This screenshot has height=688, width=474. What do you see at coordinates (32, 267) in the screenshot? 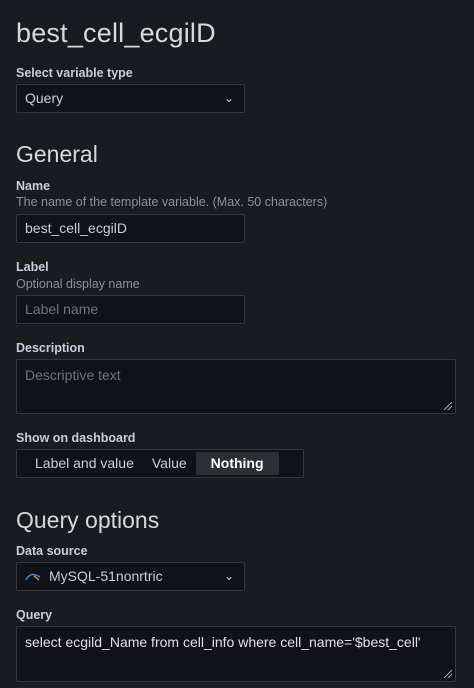
I see `label-label: Label` at bounding box center [32, 267].